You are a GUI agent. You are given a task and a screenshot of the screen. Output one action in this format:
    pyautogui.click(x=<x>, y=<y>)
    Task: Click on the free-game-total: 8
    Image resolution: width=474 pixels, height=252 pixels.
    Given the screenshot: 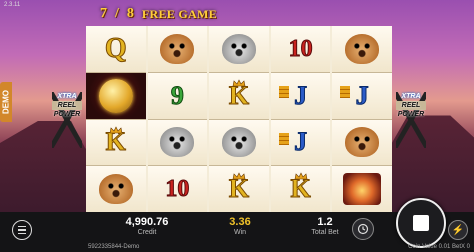 What is the action you would take?
    pyautogui.click(x=130, y=13)
    